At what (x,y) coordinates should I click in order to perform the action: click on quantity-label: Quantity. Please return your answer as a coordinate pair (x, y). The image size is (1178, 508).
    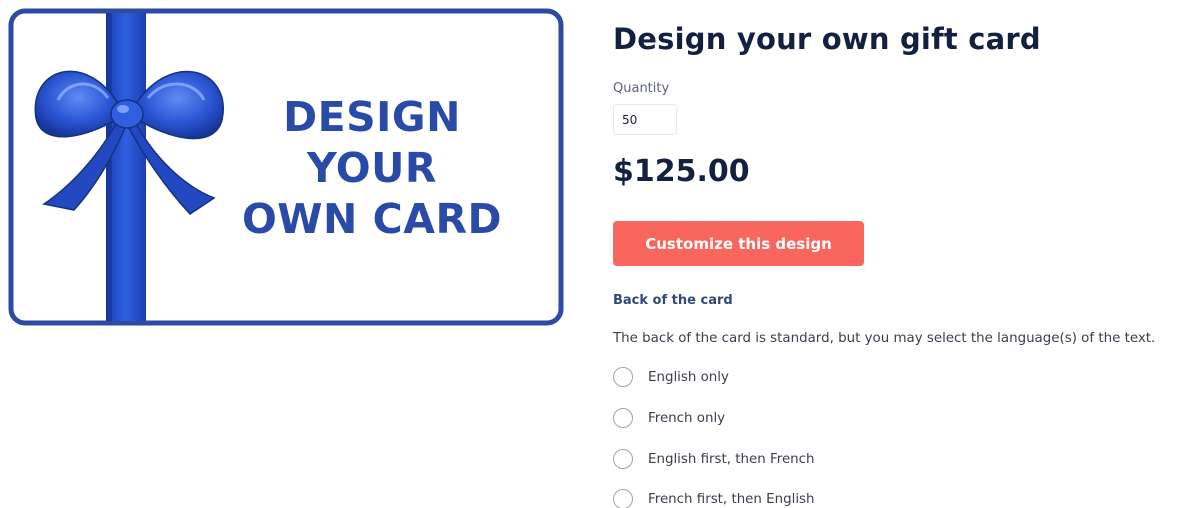
    Looking at the image, I should click on (641, 88).